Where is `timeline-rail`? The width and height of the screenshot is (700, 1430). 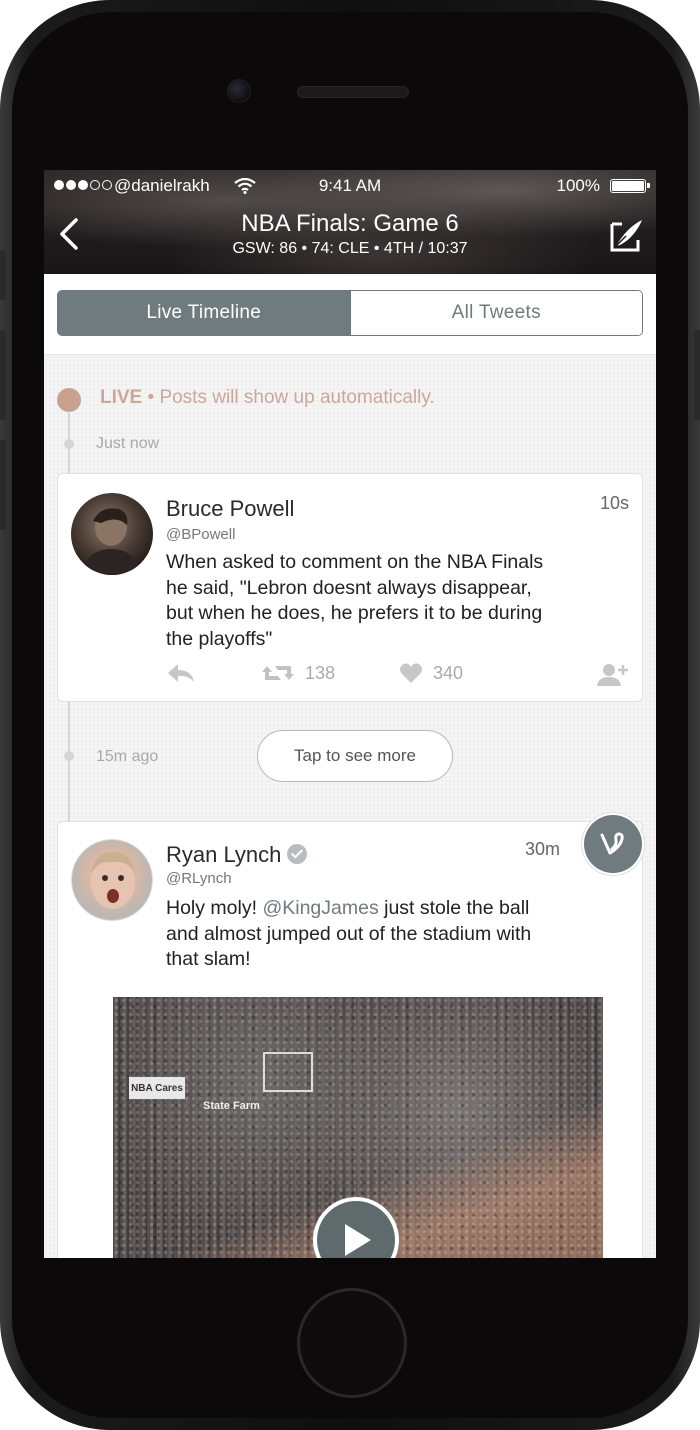 timeline-rail is located at coordinates (69, 761).